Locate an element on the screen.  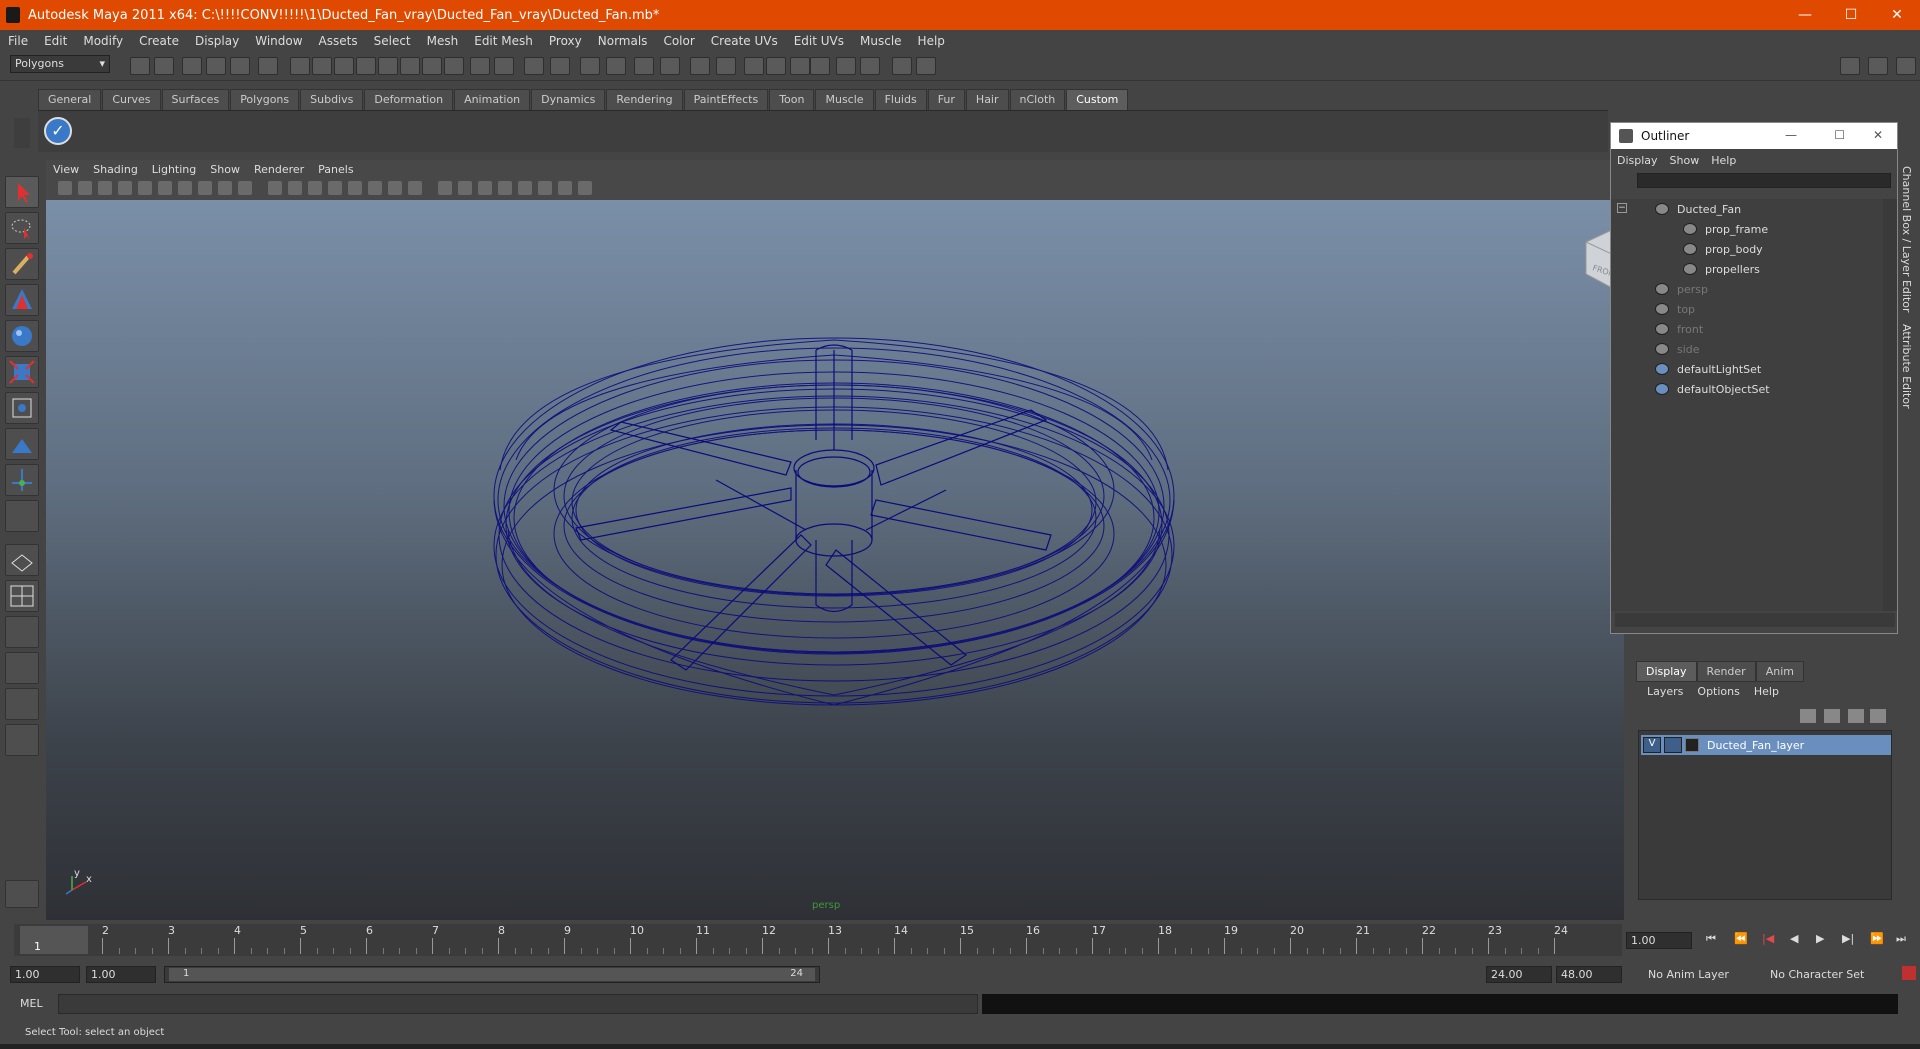
new-layer-icon is located at coordinates (1808, 716).